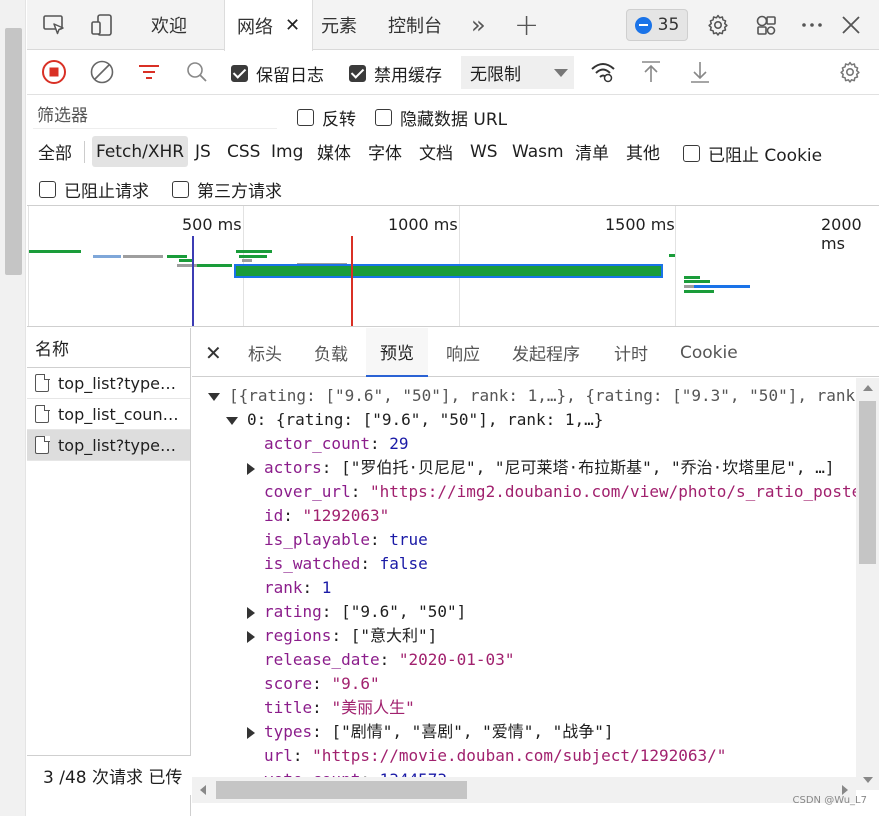  I want to click on json-item-0-line: 0: {rating: ["9.6", "50"], rank: 1,…}, so click(414, 420).